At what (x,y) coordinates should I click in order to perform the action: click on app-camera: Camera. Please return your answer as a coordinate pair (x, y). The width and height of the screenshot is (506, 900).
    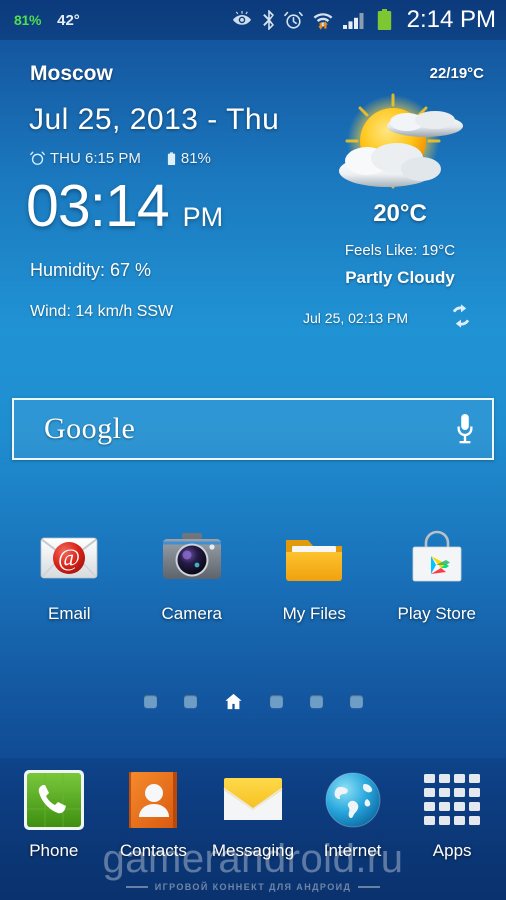
    Looking at the image, I should click on (192, 573).